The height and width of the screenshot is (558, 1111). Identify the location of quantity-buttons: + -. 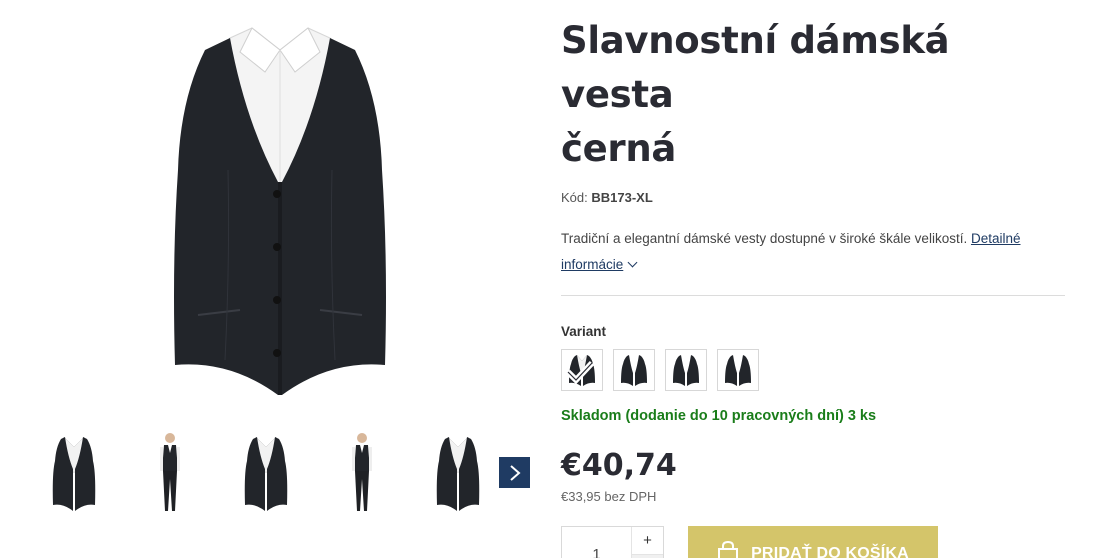
(647, 542).